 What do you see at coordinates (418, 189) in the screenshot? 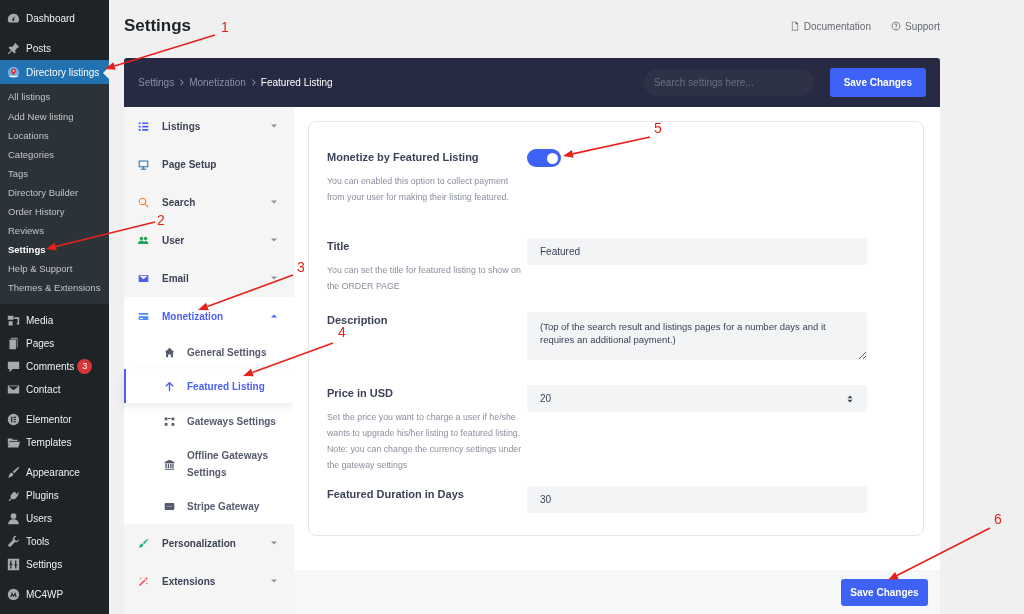
I see `field-description: You can enabled this option to collect payment from your user for making their listing featured.` at bounding box center [418, 189].